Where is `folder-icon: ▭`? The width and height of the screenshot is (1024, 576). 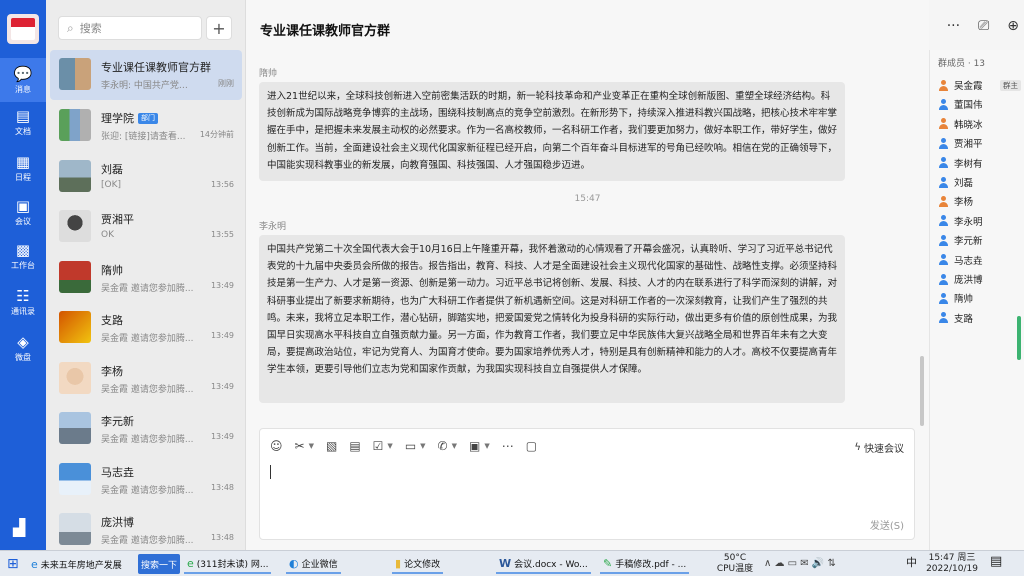 folder-icon: ▭ is located at coordinates (410, 446).